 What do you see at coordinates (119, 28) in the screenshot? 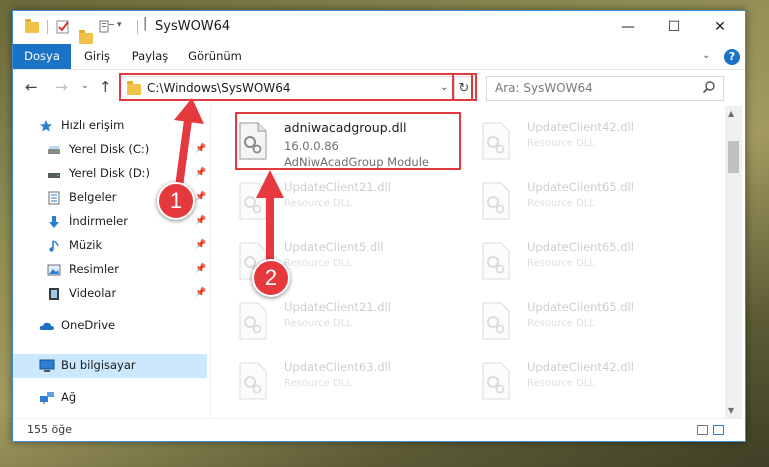
I see `quick-access-dropdown-icon: ▾` at bounding box center [119, 28].